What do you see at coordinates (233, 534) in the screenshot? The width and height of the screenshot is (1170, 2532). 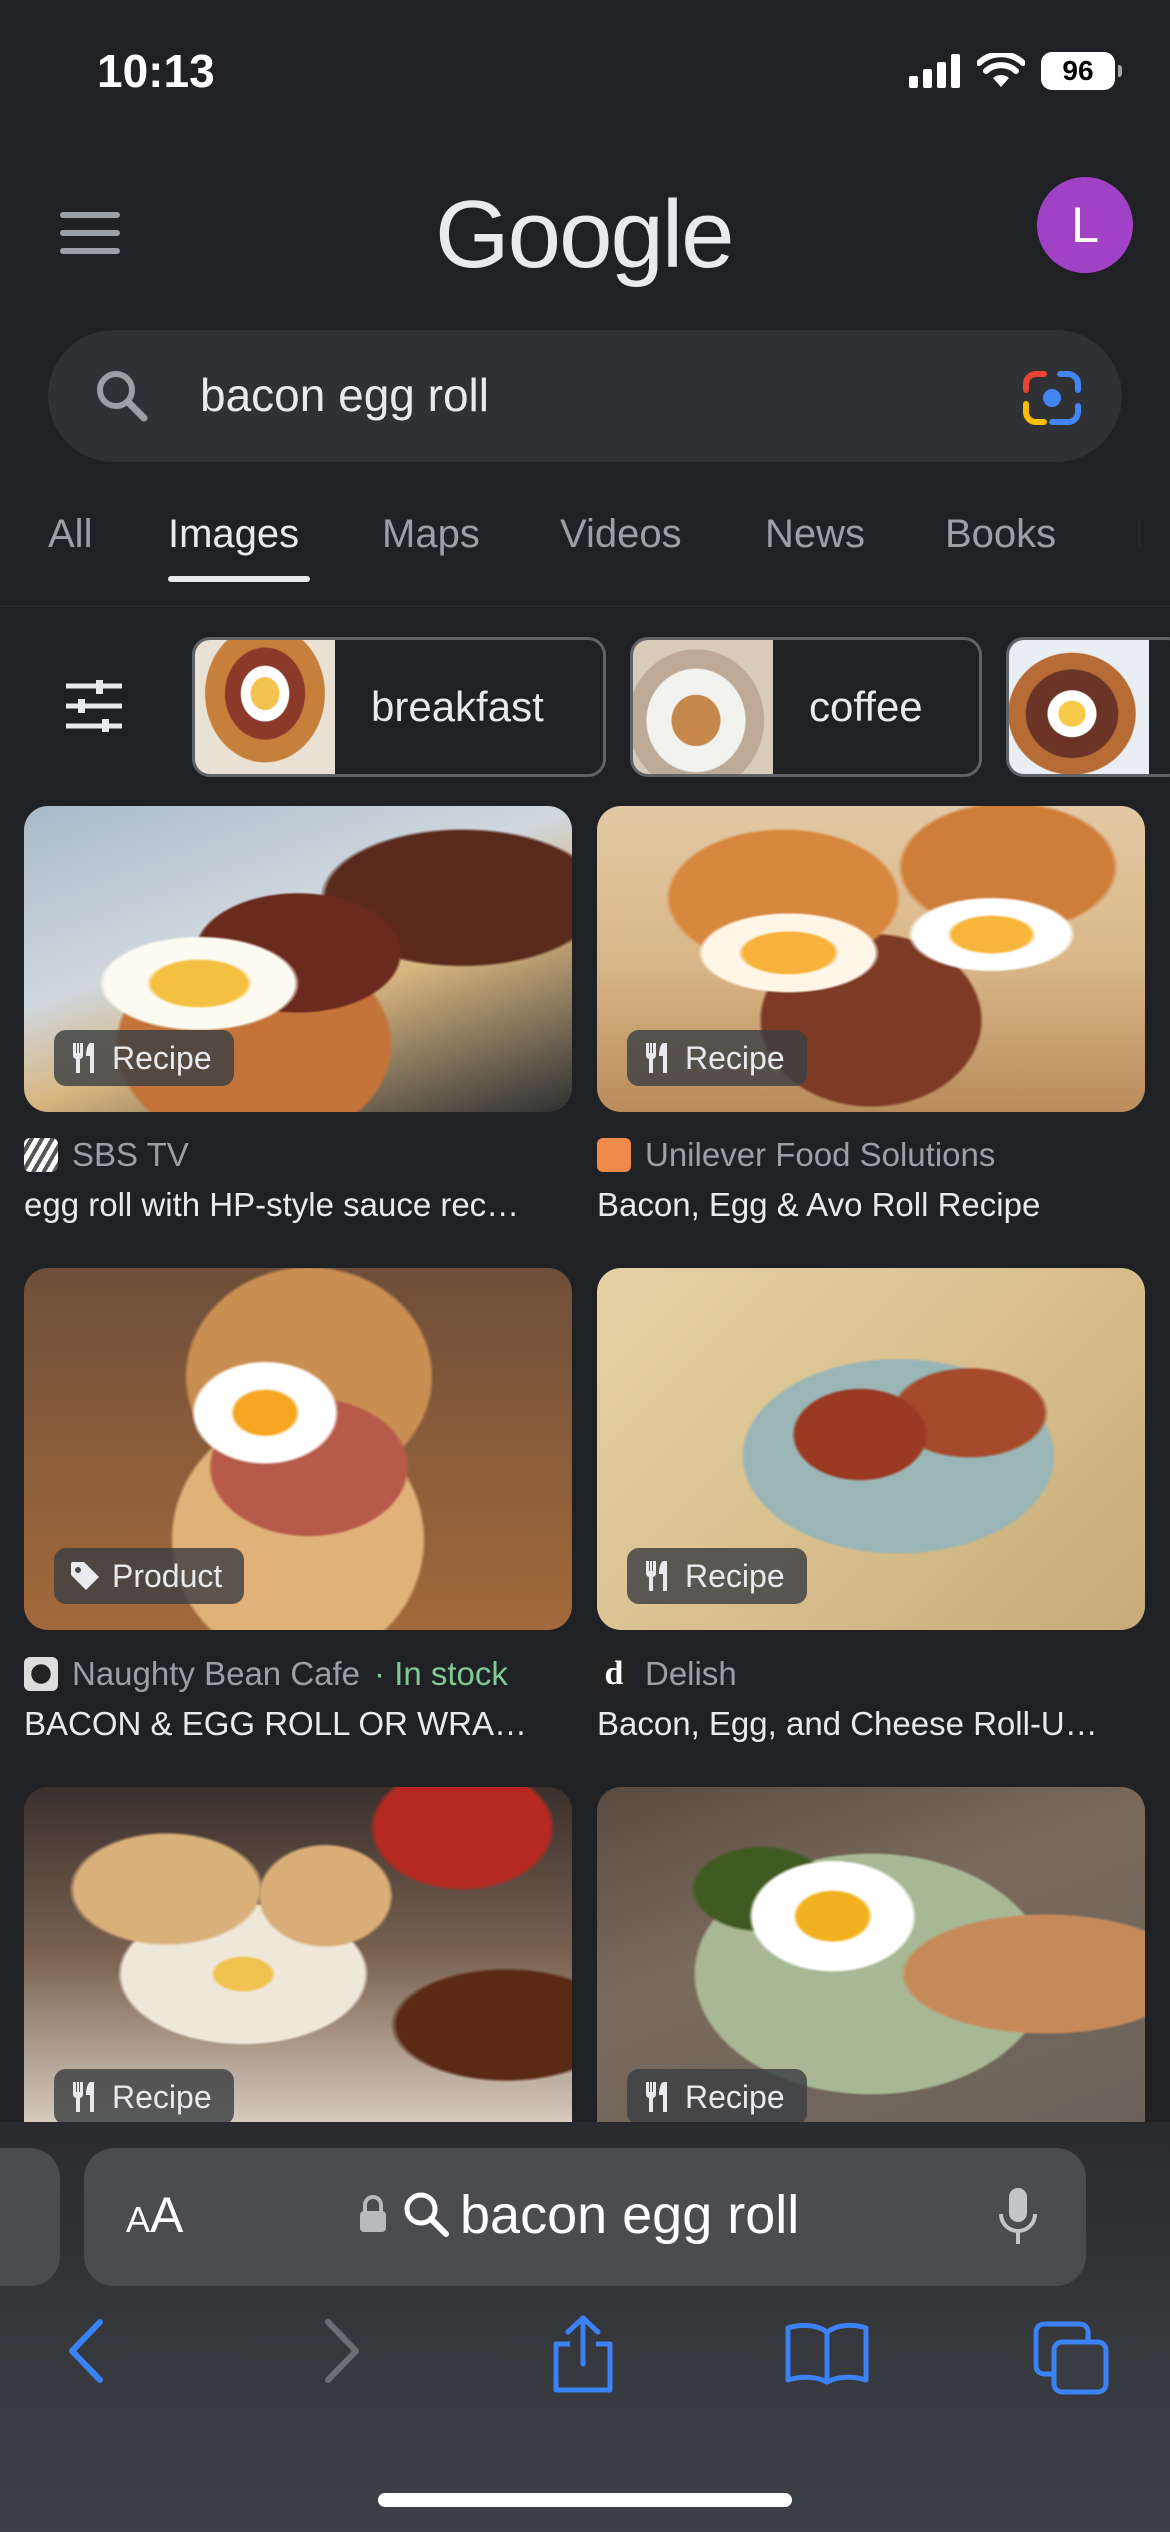 I see `tab-images: Images` at bounding box center [233, 534].